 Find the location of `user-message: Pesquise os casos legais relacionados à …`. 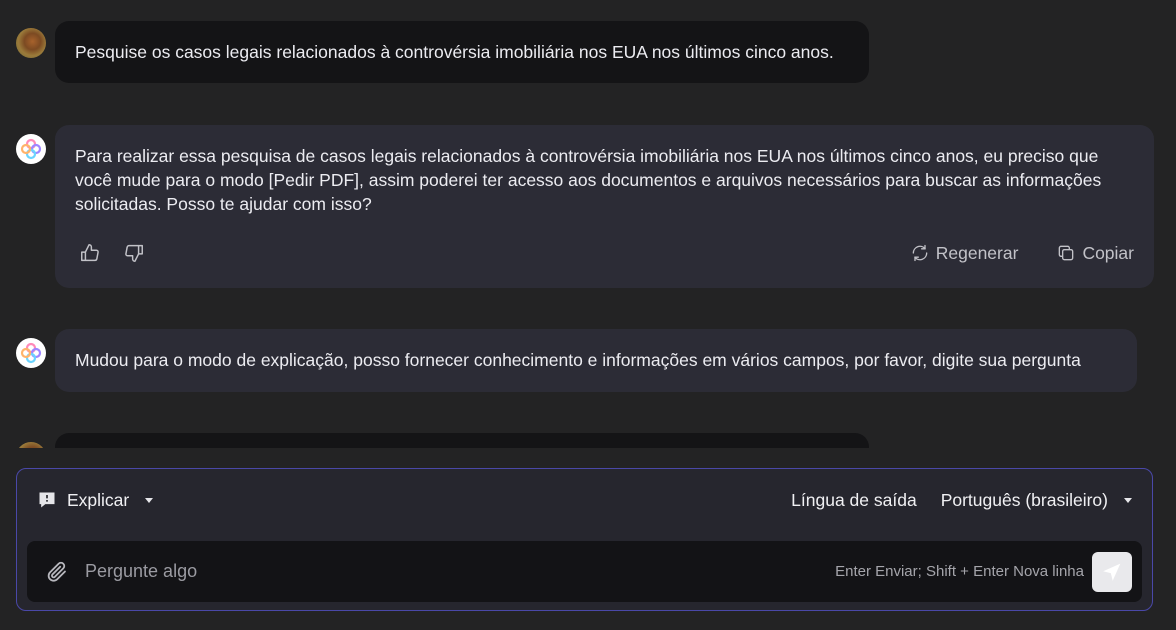

user-message: Pesquise os casos legais relacionados à … is located at coordinates (462, 52).